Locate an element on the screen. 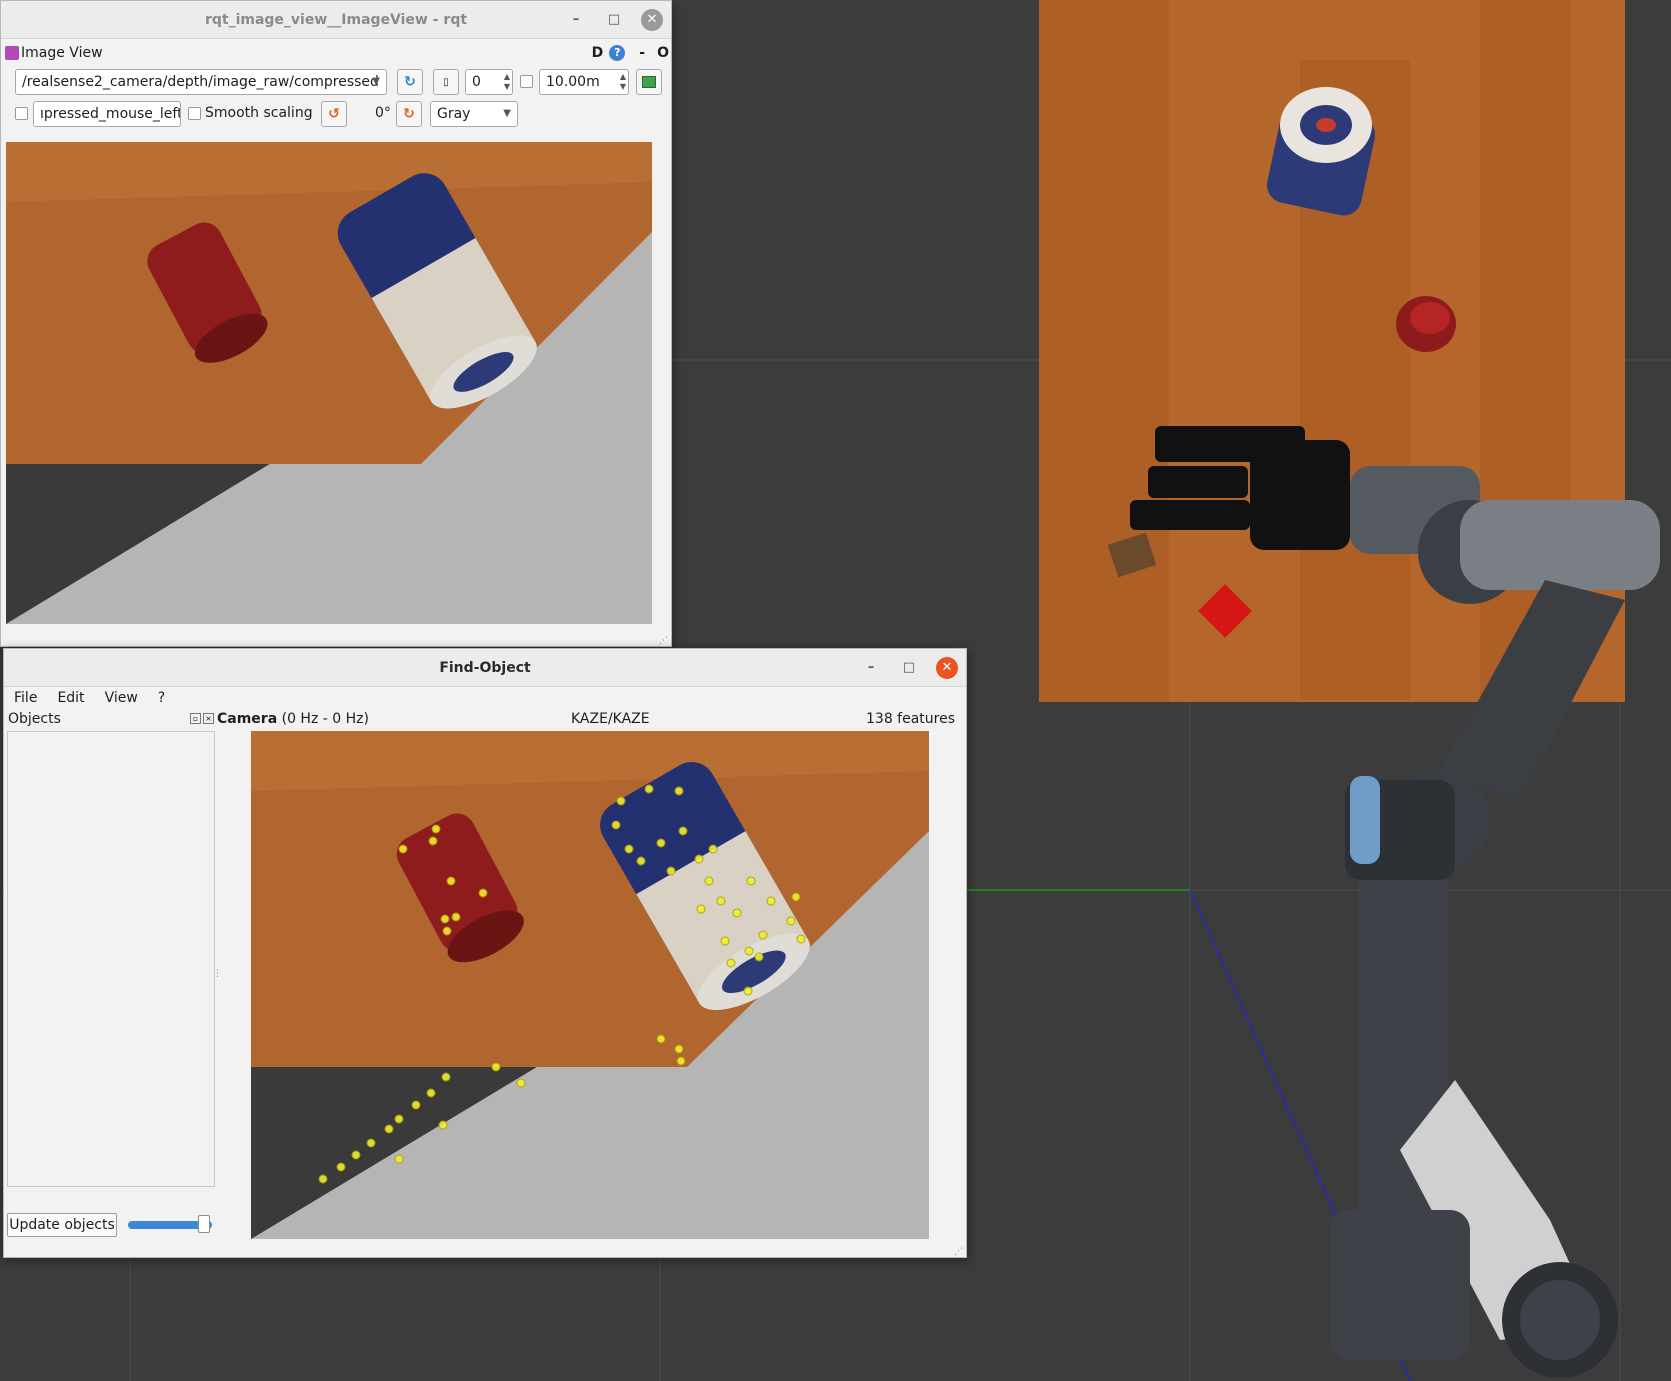 This screenshot has height=1381, width=1671. menu-file: File is located at coordinates (25, 698).